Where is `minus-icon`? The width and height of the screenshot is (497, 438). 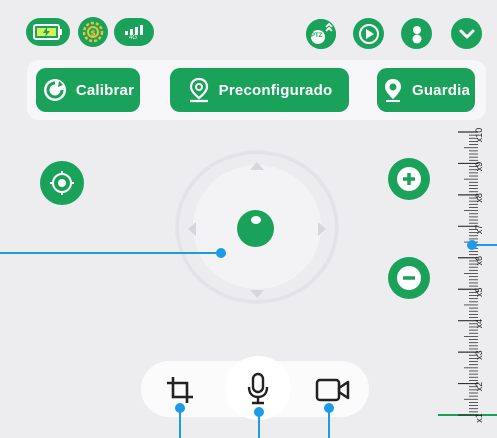 minus-icon is located at coordinates (409, 278).